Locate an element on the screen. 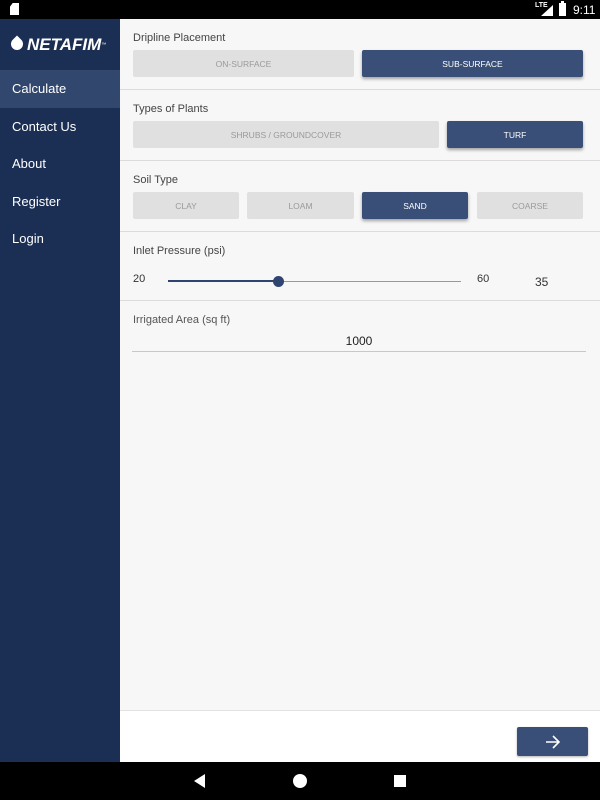 Image resolution: width=600 pixels, height=800 pixels. sidebar-item-label: About is located at coordinates (29, 164).